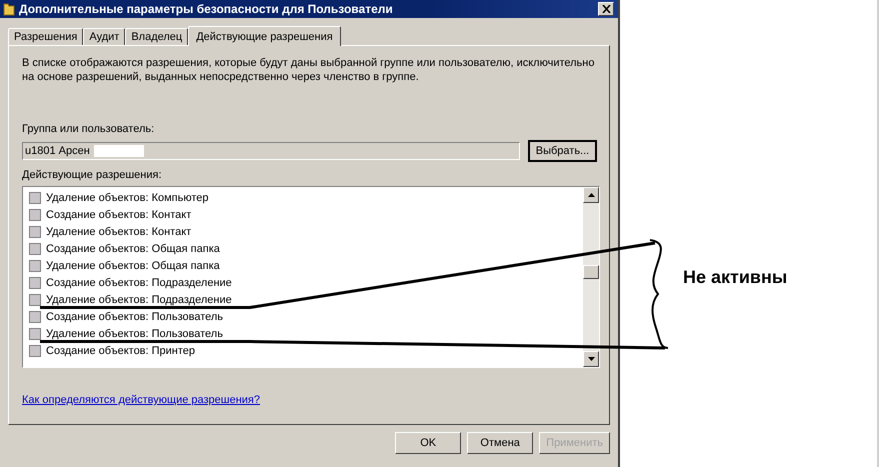  What do you see at coordinates (309, 70) in the screenshot?
I see `description-text: В списке отображаются разрешения, которые будут даны выбранной группе или пользователю, исключительно на основе разрешений, выданных непосредственно через членство в группе.` at bounding box center [309, 70].